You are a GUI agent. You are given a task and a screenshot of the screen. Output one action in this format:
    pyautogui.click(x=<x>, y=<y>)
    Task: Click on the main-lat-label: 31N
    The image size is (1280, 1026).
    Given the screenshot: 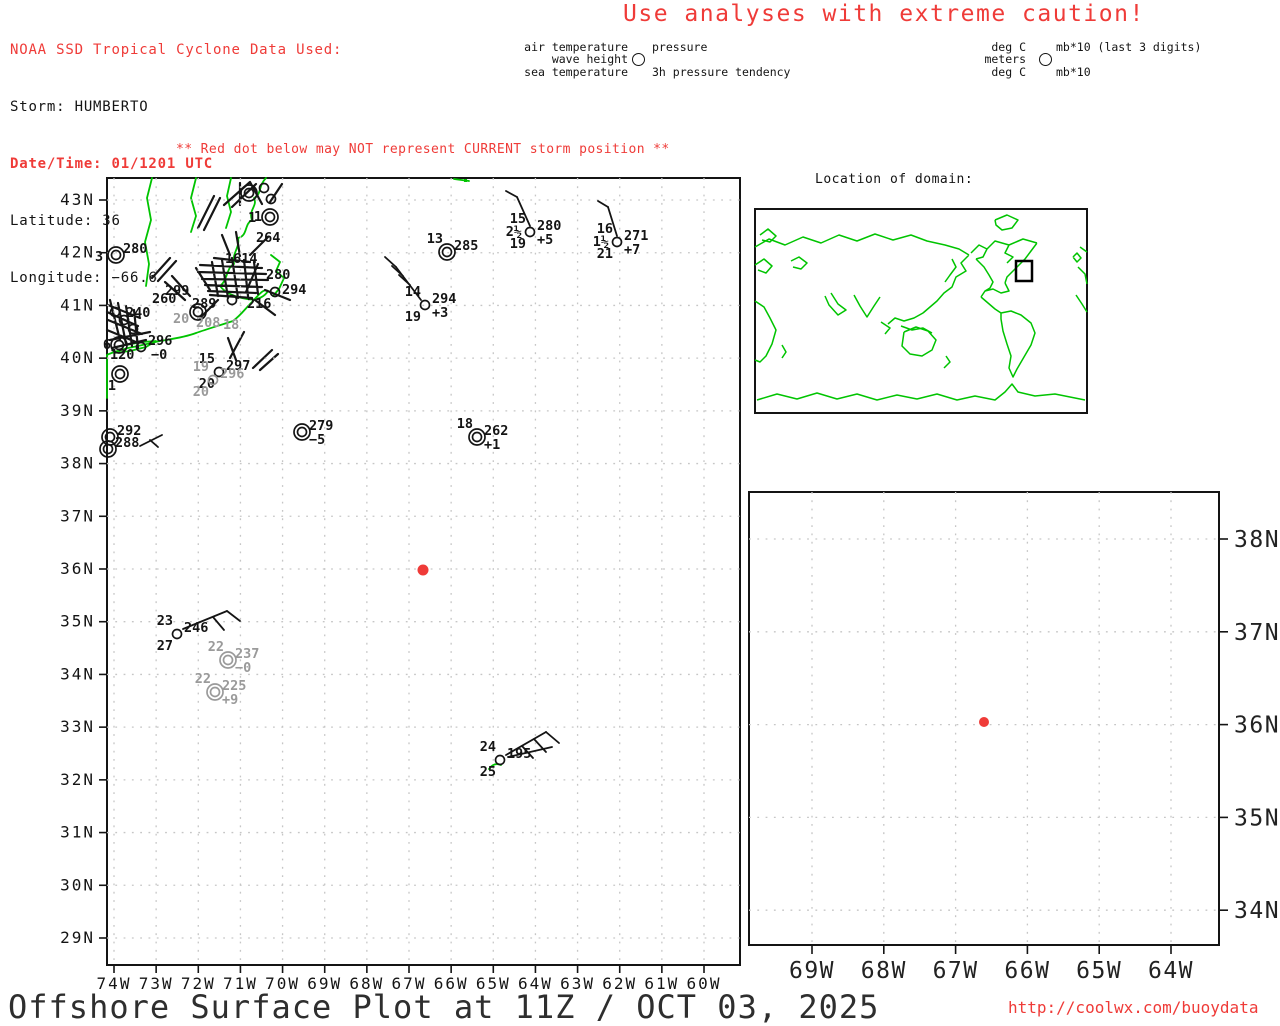 What is the action you would take?
    pyautogui.click(x=77, y=832)
    